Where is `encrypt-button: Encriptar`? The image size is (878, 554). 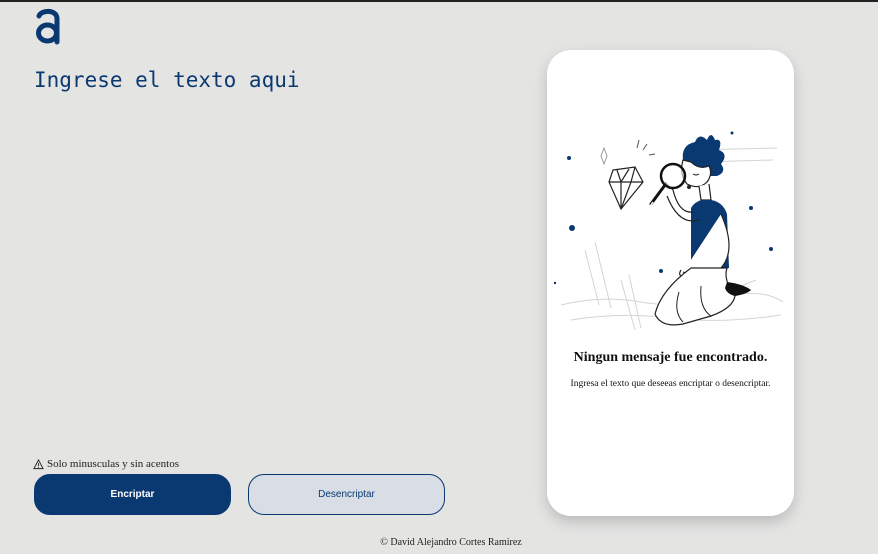
encrypt-button: Encriptar is located at coordinates (132, 494).